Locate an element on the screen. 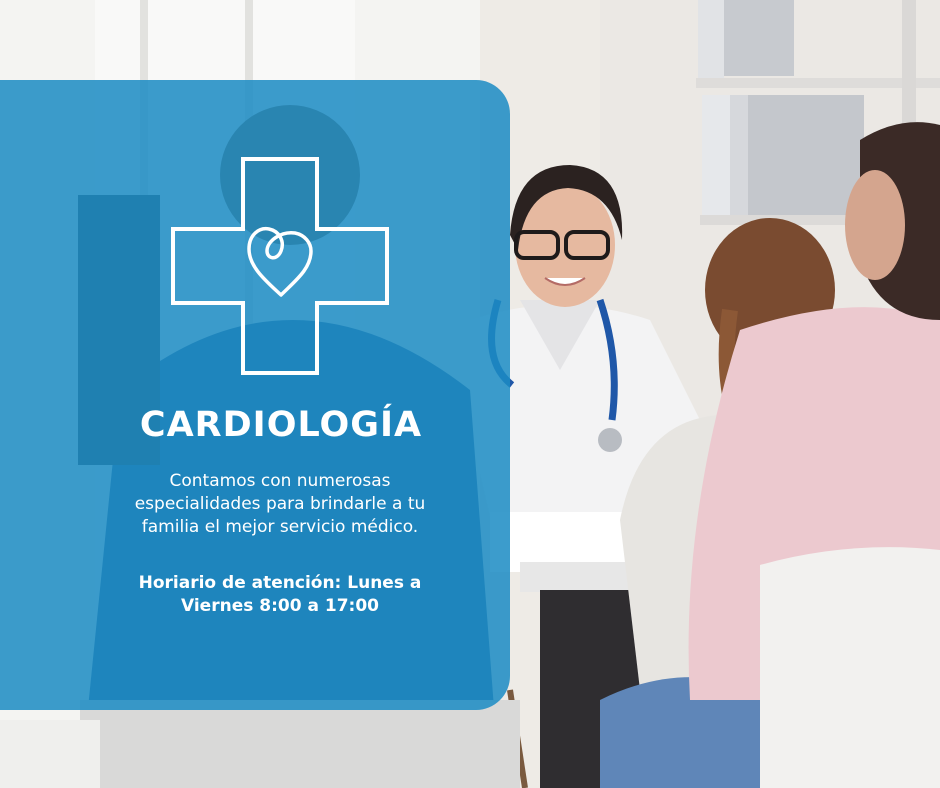 This screenshot has width=940, height=788. medical-cross-heart-icon is located at coordinates (280, 266).